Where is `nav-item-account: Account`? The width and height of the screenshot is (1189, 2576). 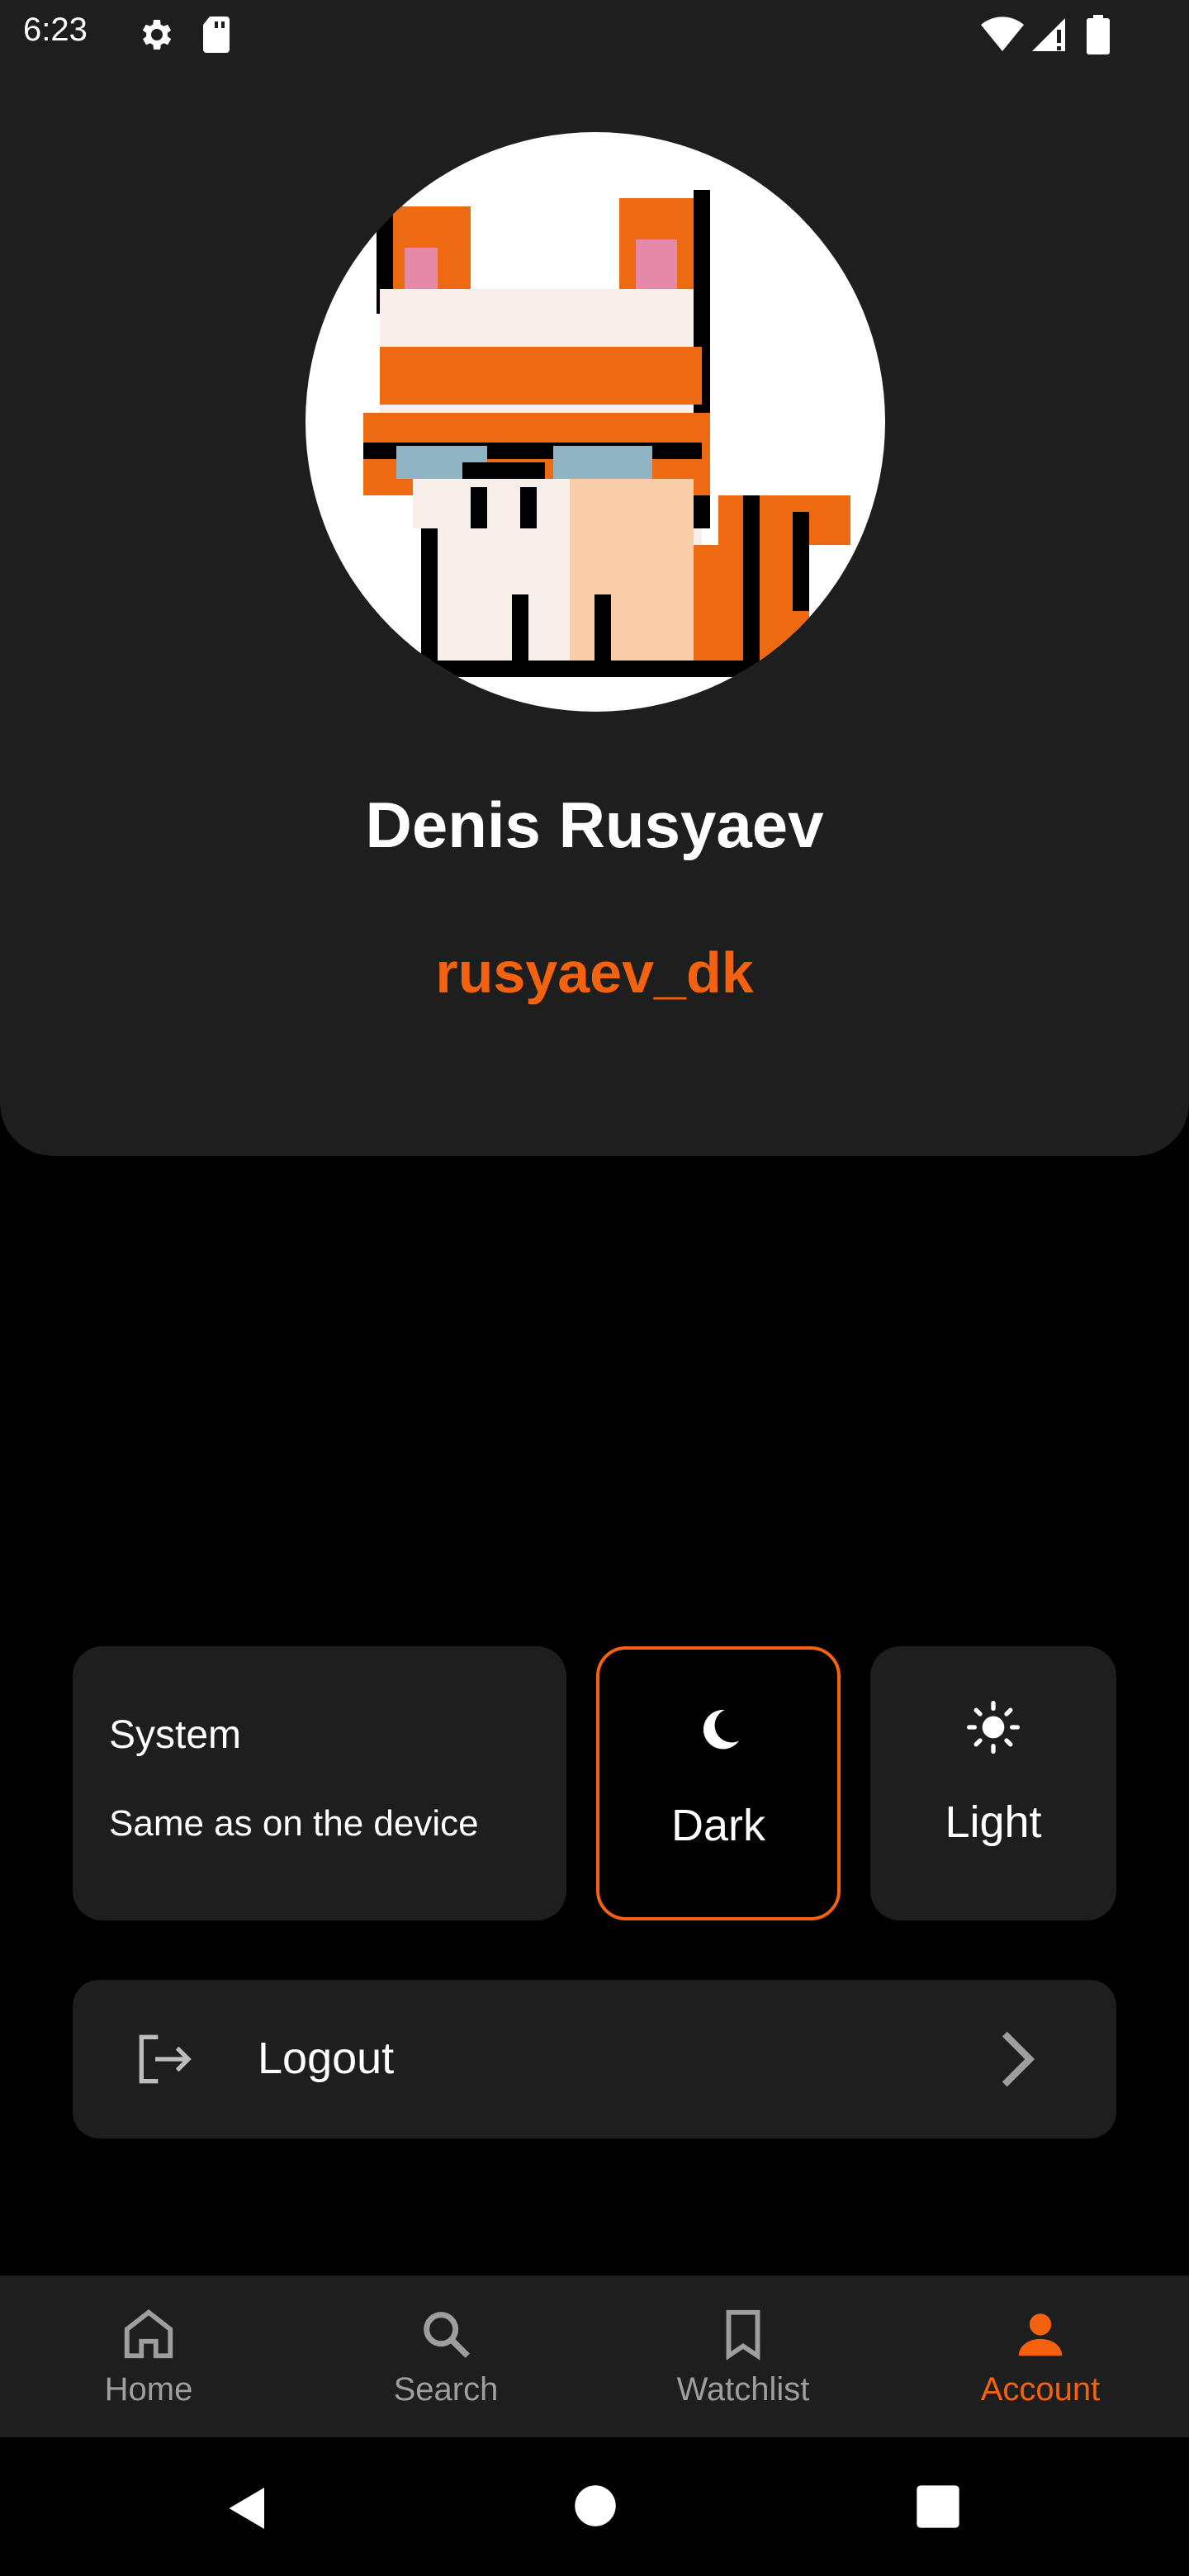 nav-item-account: Account is located at coordinates (1040, 2356).